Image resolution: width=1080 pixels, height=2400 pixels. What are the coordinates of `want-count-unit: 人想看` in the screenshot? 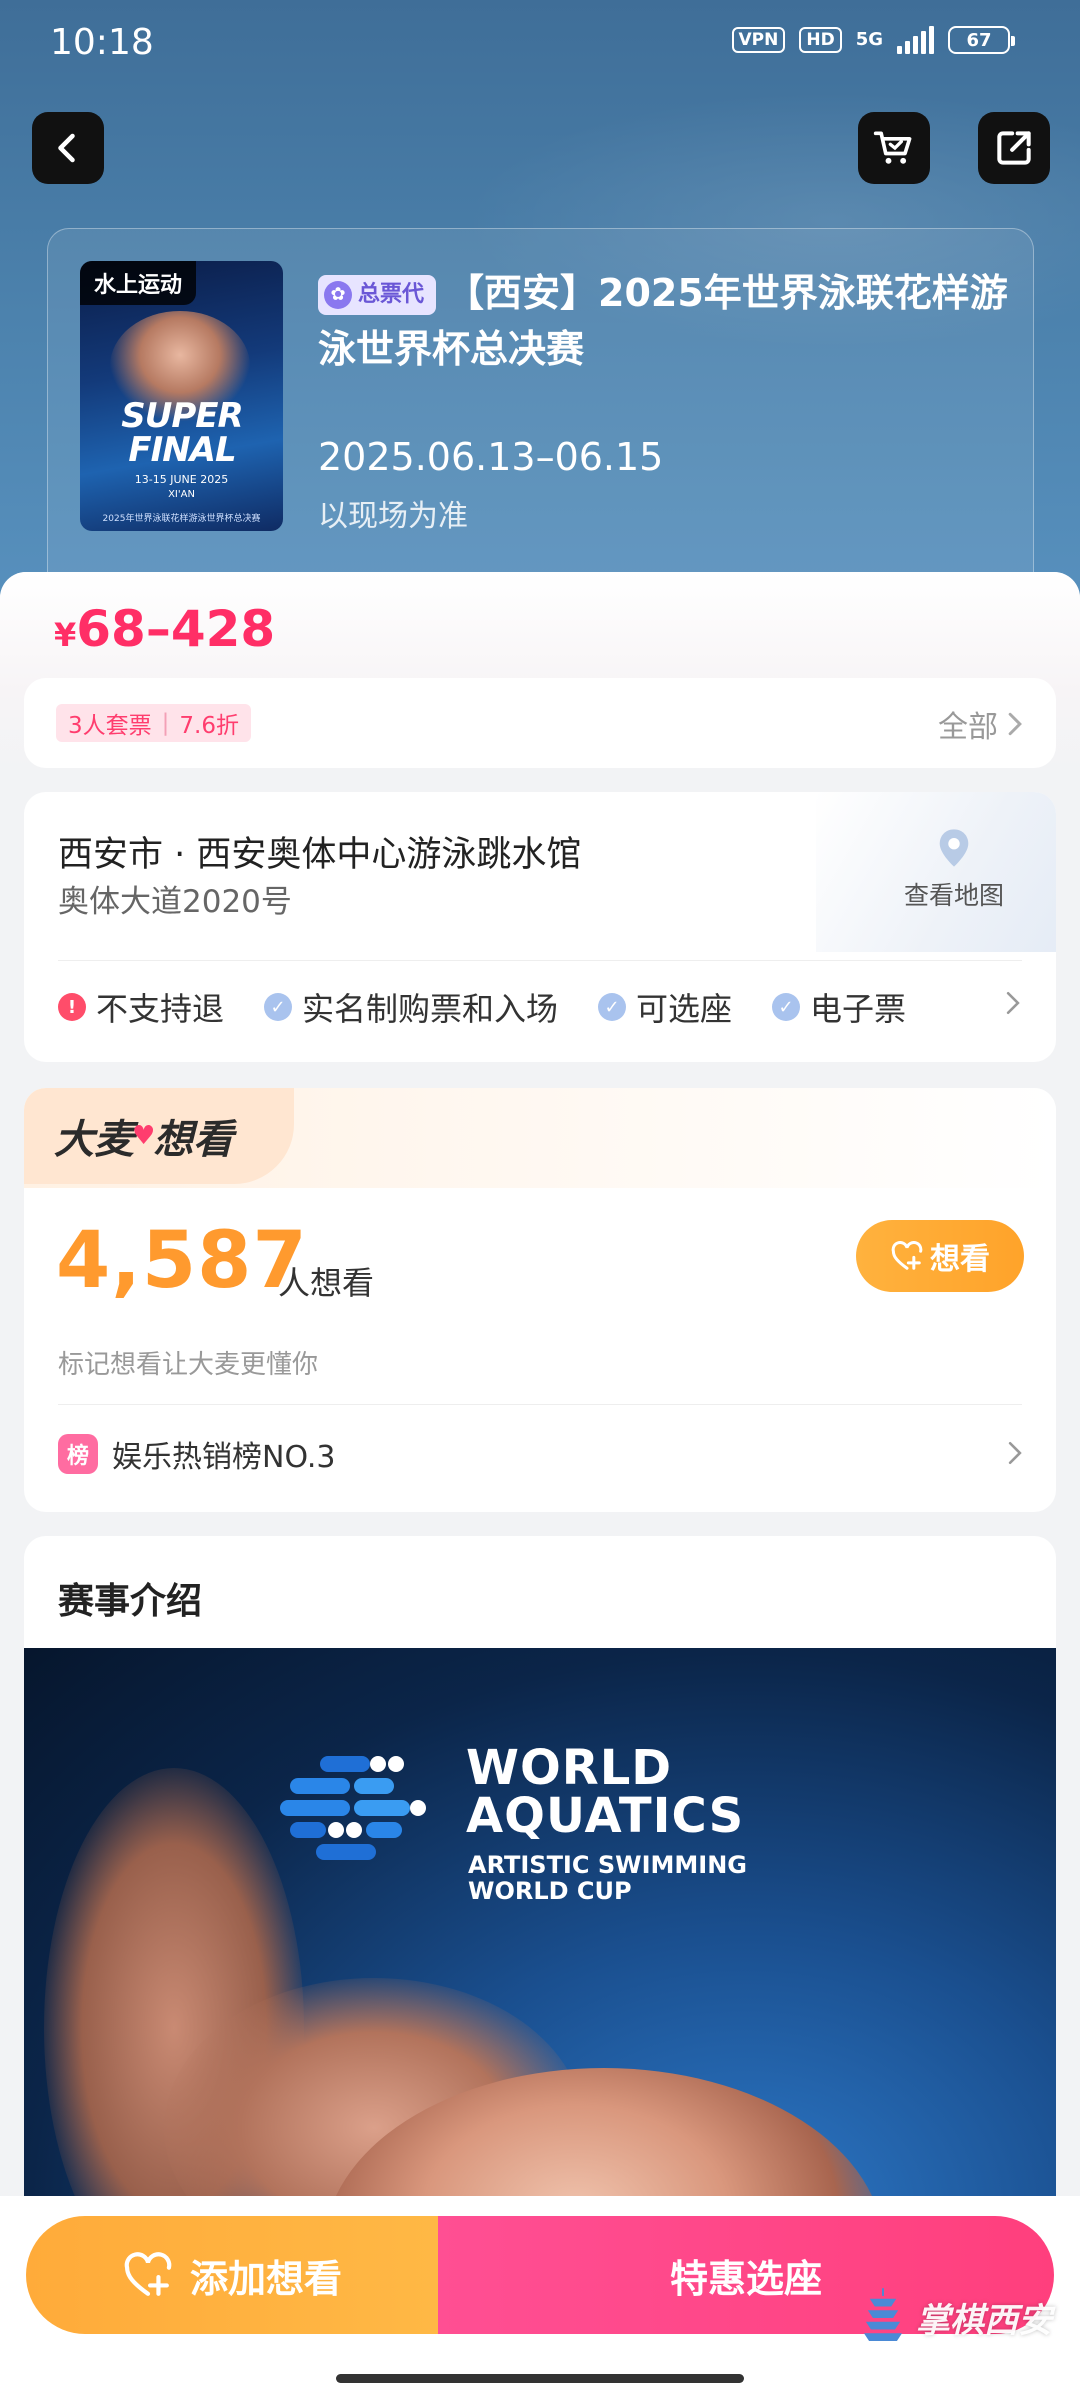 It's located at (326, 1283).